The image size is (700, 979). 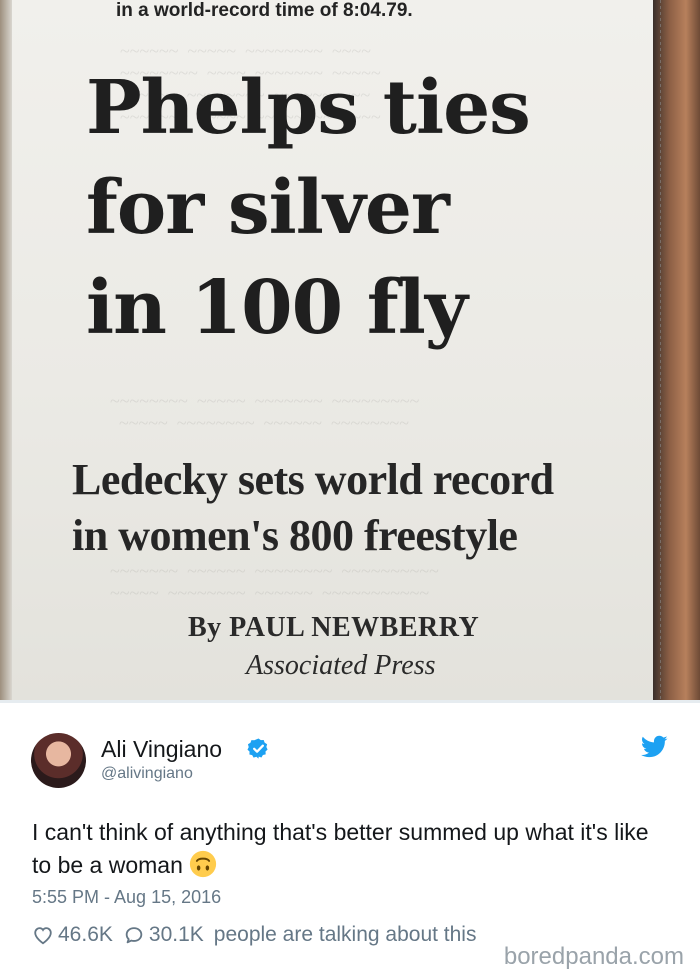 I want to click on twitter-bird-icon, so click(x=654, y=747).